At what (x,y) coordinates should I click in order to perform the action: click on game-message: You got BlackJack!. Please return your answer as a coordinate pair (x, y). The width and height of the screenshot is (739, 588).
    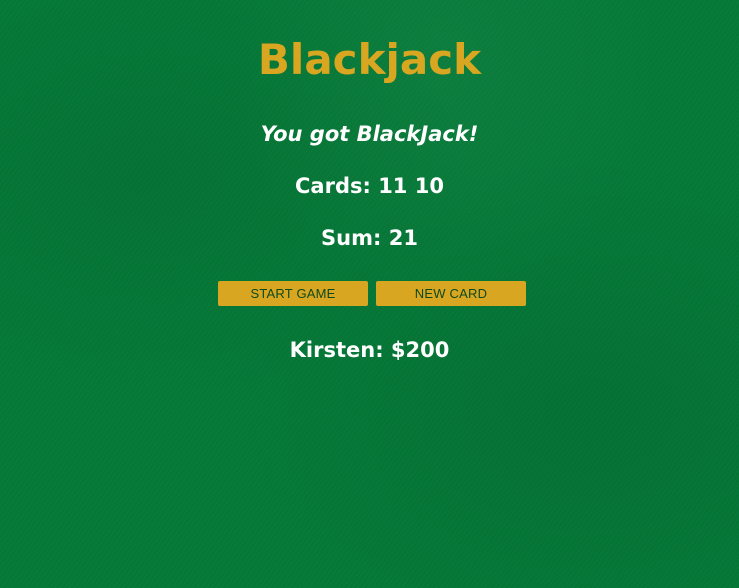
    Looking at the image, I should click on (369, 134).